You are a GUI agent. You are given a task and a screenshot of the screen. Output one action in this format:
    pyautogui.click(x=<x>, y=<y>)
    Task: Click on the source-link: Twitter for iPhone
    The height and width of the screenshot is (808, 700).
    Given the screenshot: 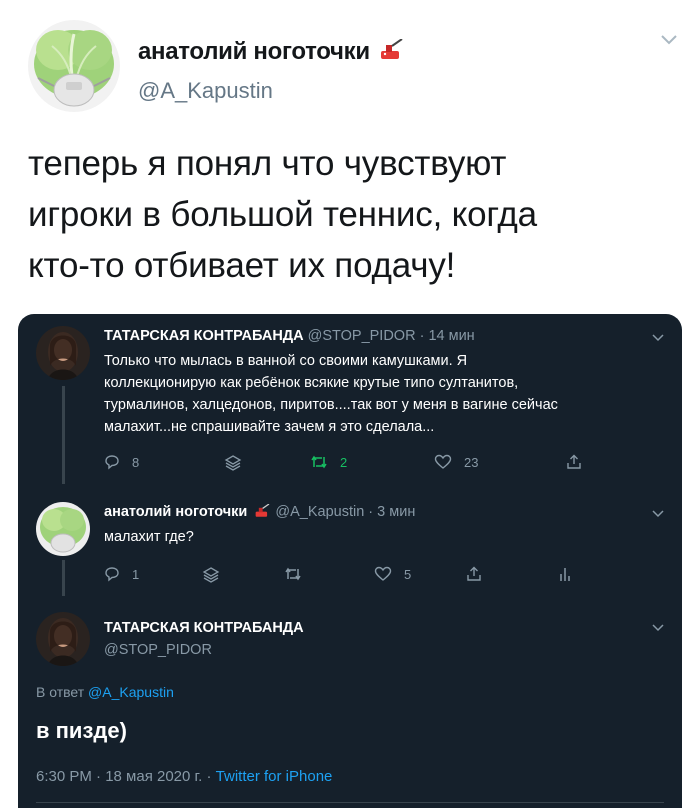 What is the action you would take?
    pyautogui.click(x=274, y=776)
    